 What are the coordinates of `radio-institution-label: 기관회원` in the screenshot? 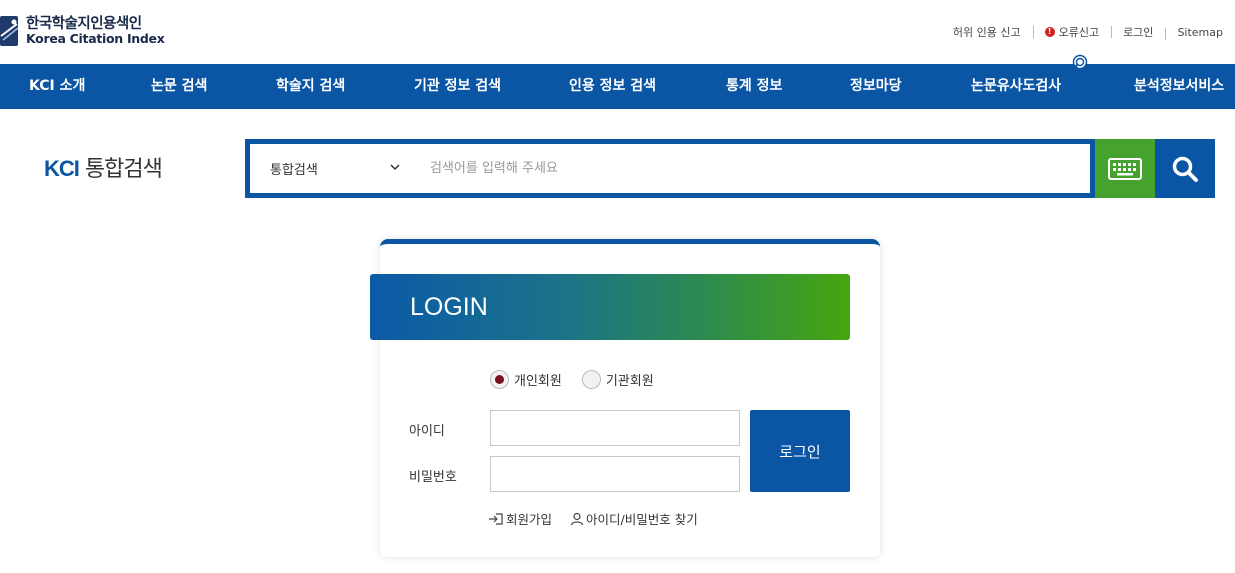 It's located at (629, 381).